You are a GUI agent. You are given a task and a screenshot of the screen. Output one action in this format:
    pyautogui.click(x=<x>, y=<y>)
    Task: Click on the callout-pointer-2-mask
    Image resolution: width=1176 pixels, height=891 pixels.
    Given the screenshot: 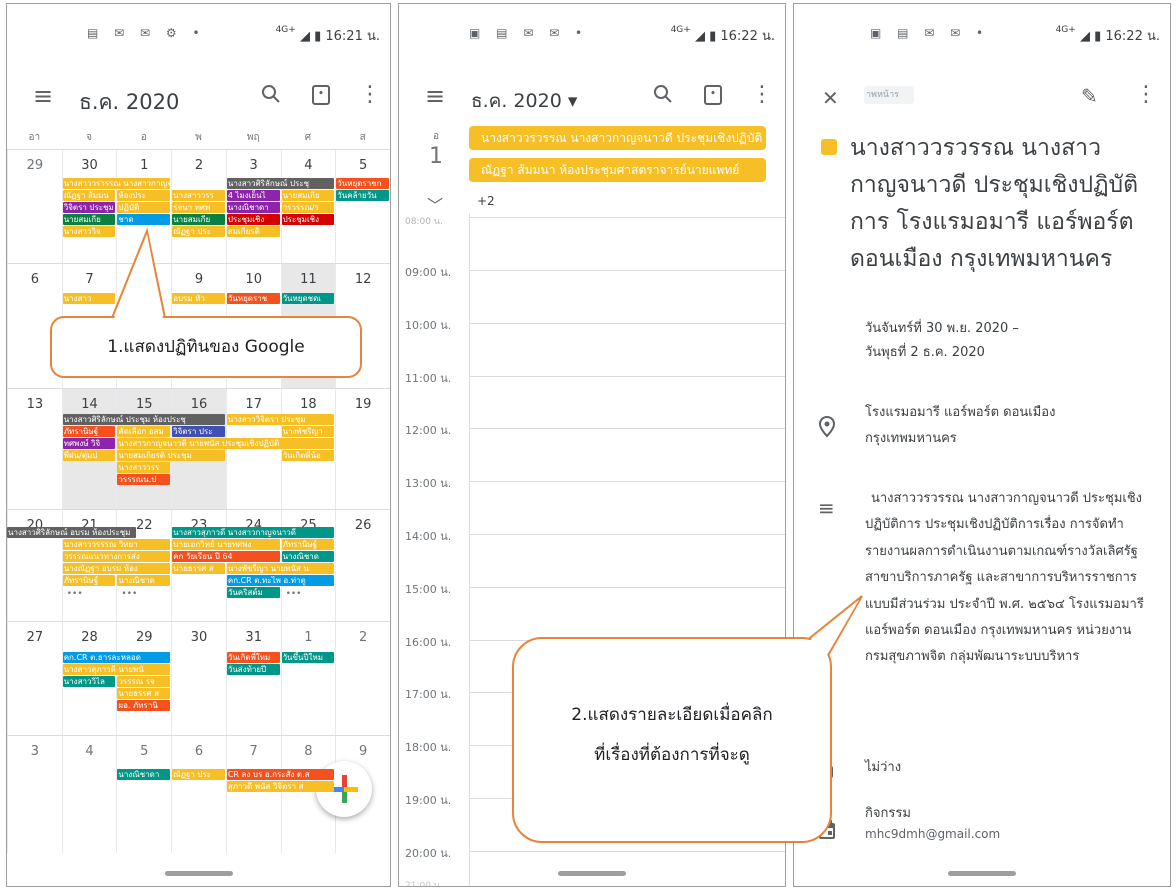 What is the action you would take?
    pyautogui.click(x=818, y=633)
    